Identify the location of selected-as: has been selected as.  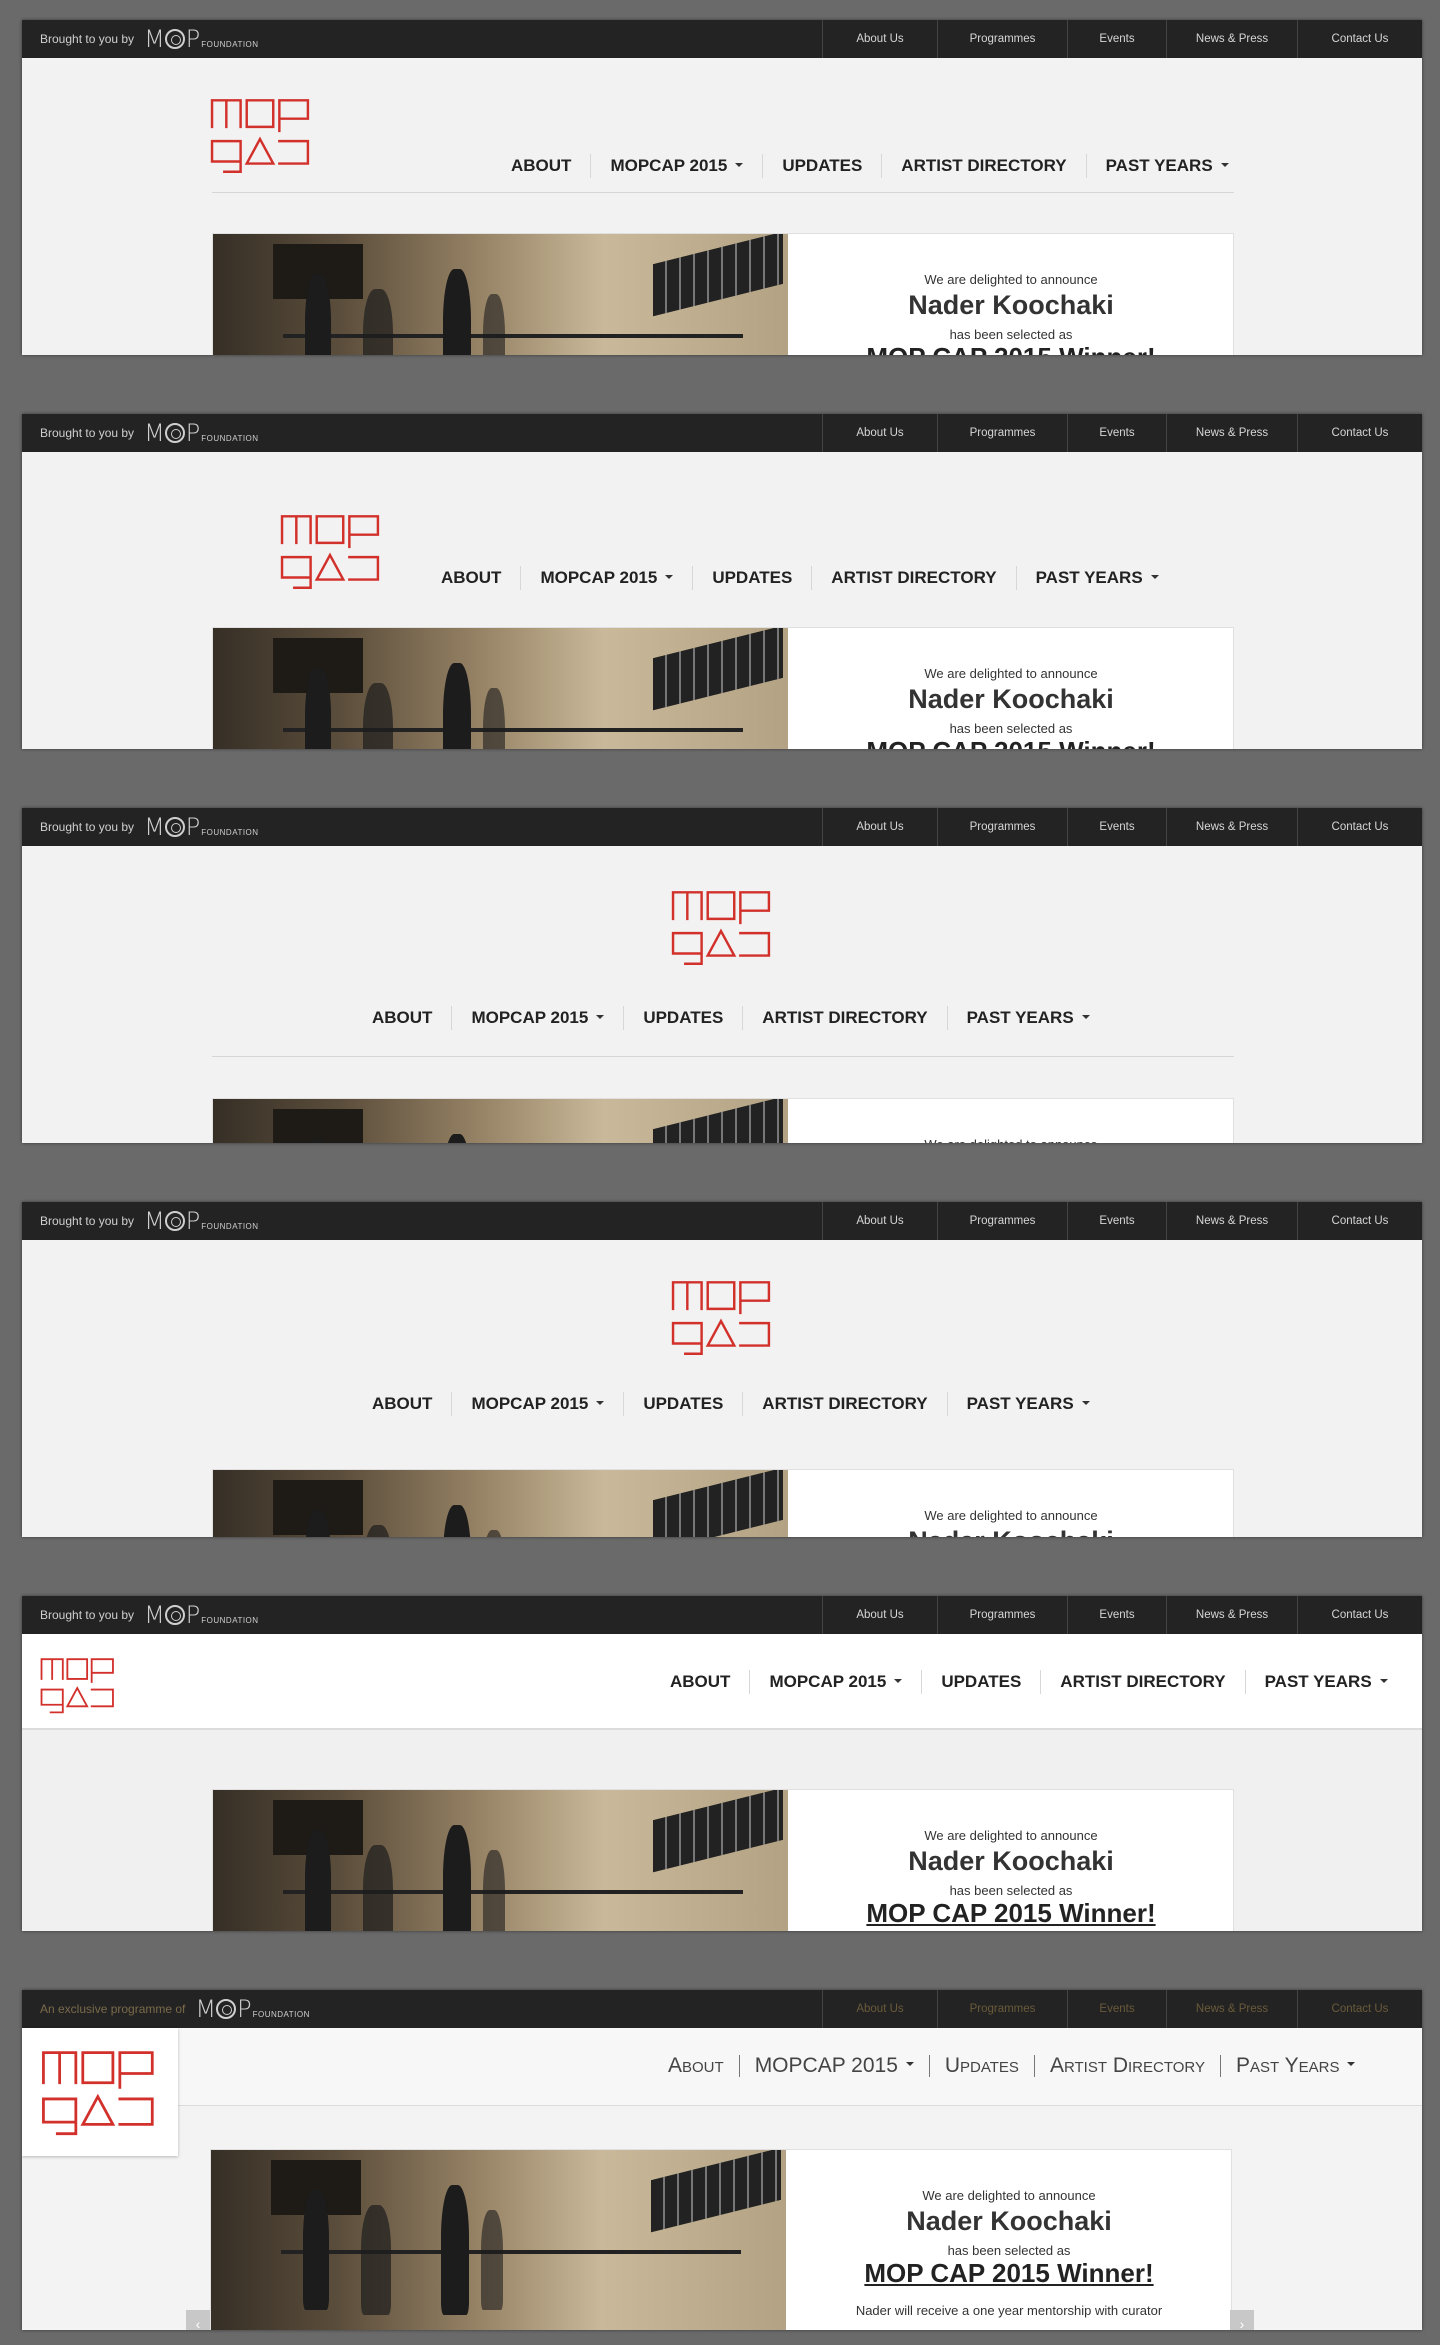
(1011, 334).